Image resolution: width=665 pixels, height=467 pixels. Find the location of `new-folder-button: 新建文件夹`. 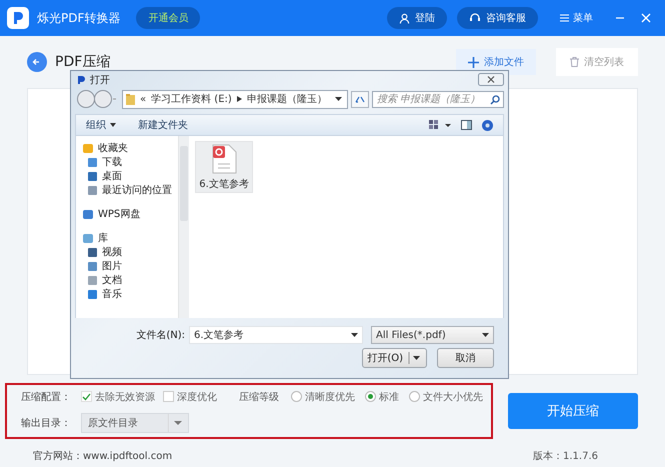

new-folder-button: 新建文件夹 is located at coordinates (163, 125).